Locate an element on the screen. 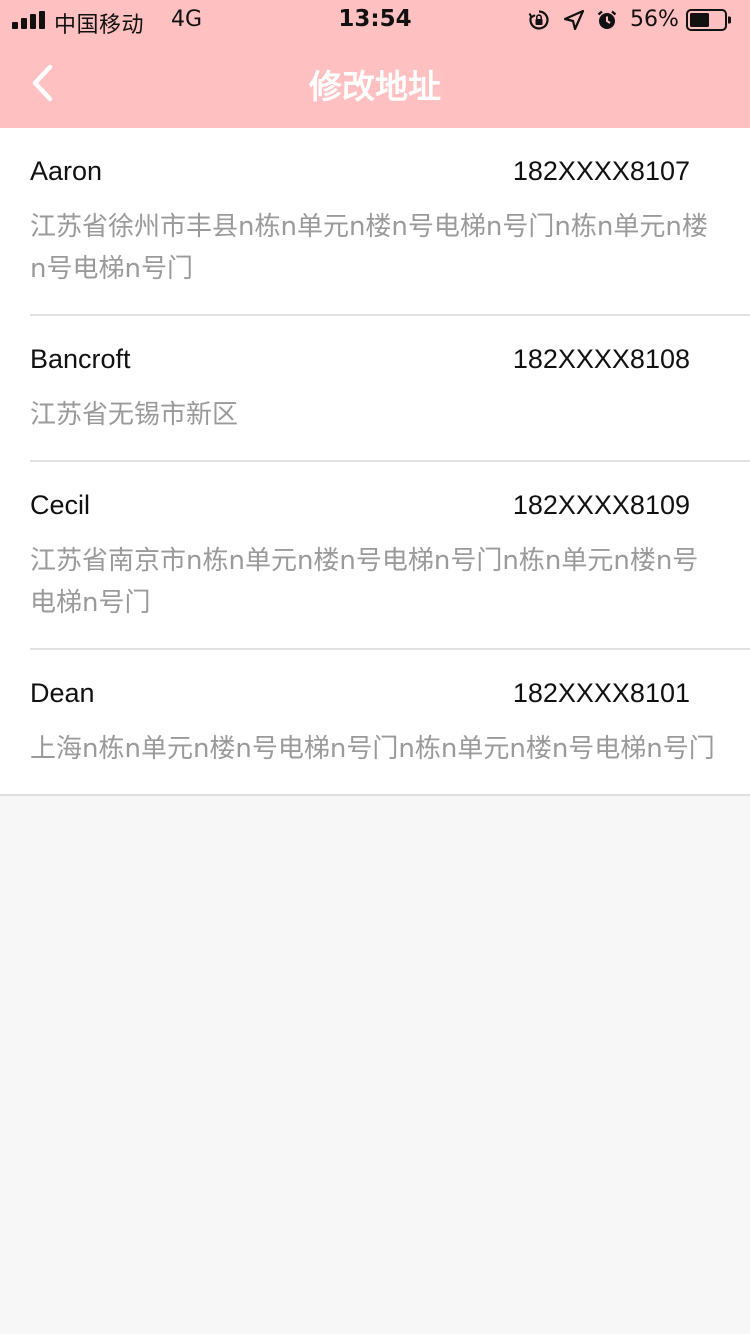  header: 中国移动 4G 13:54 56% 修改地址 is located at coordinates (375, 64).